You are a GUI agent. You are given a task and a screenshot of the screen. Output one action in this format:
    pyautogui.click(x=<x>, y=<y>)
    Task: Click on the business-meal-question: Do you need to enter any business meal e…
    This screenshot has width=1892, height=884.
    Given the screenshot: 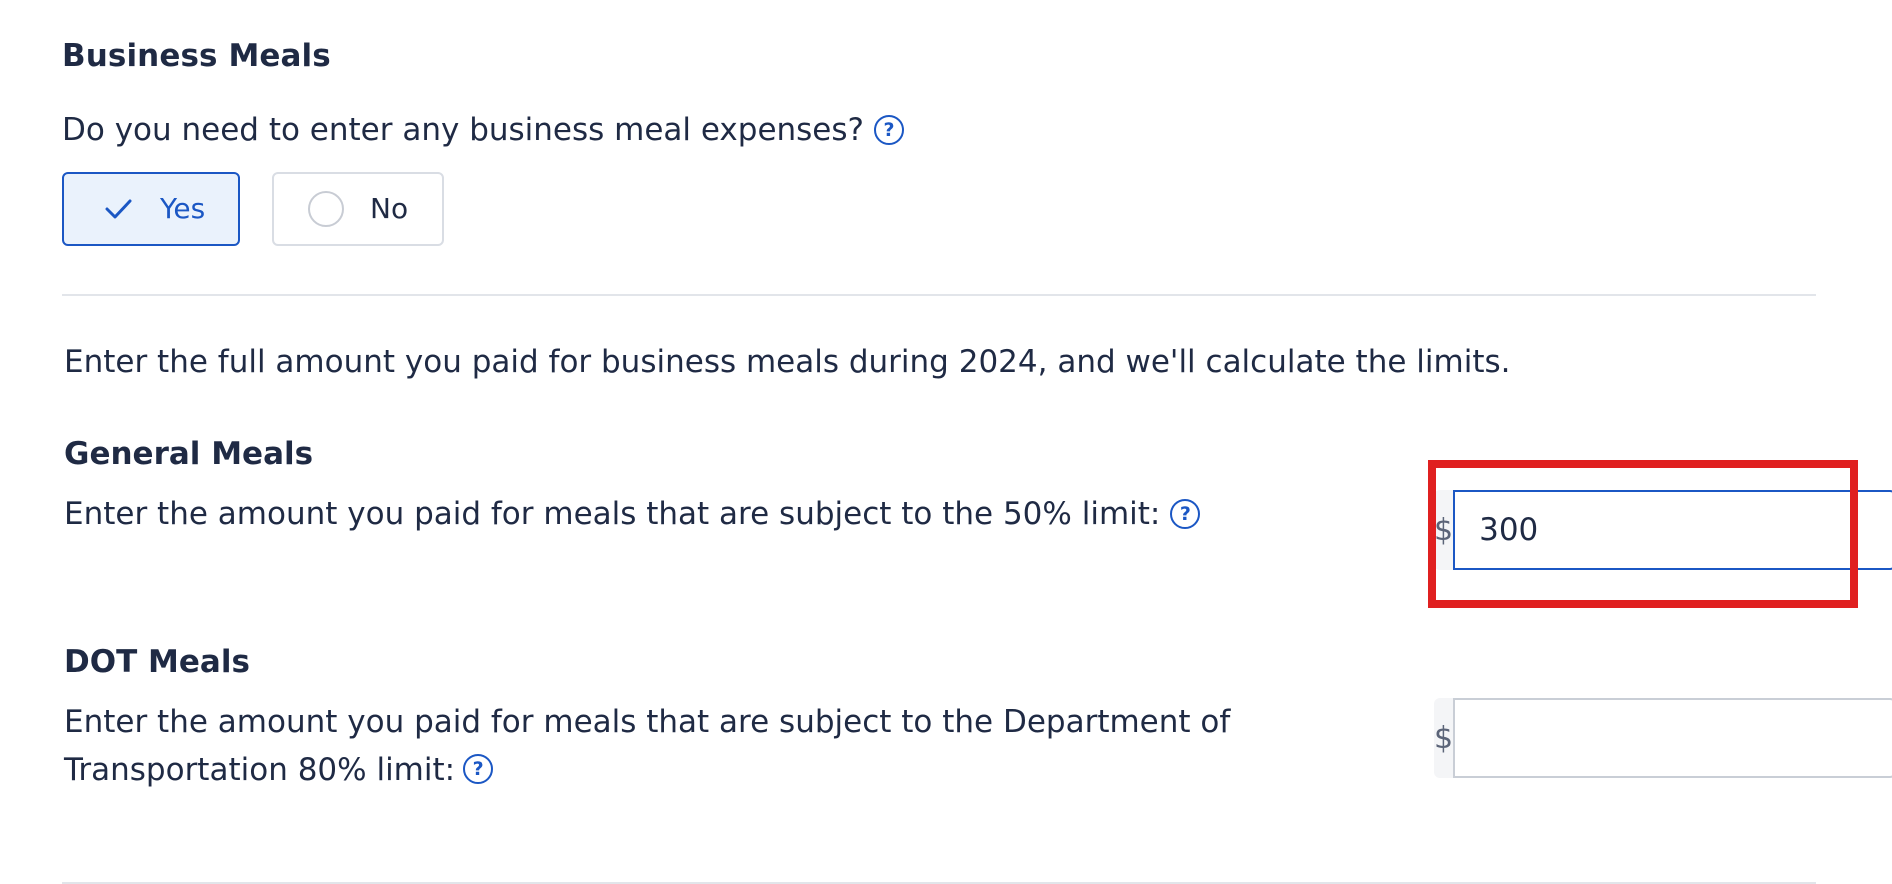 What is the action you would take?
    pyautogui.click(x=483, y=130)
    